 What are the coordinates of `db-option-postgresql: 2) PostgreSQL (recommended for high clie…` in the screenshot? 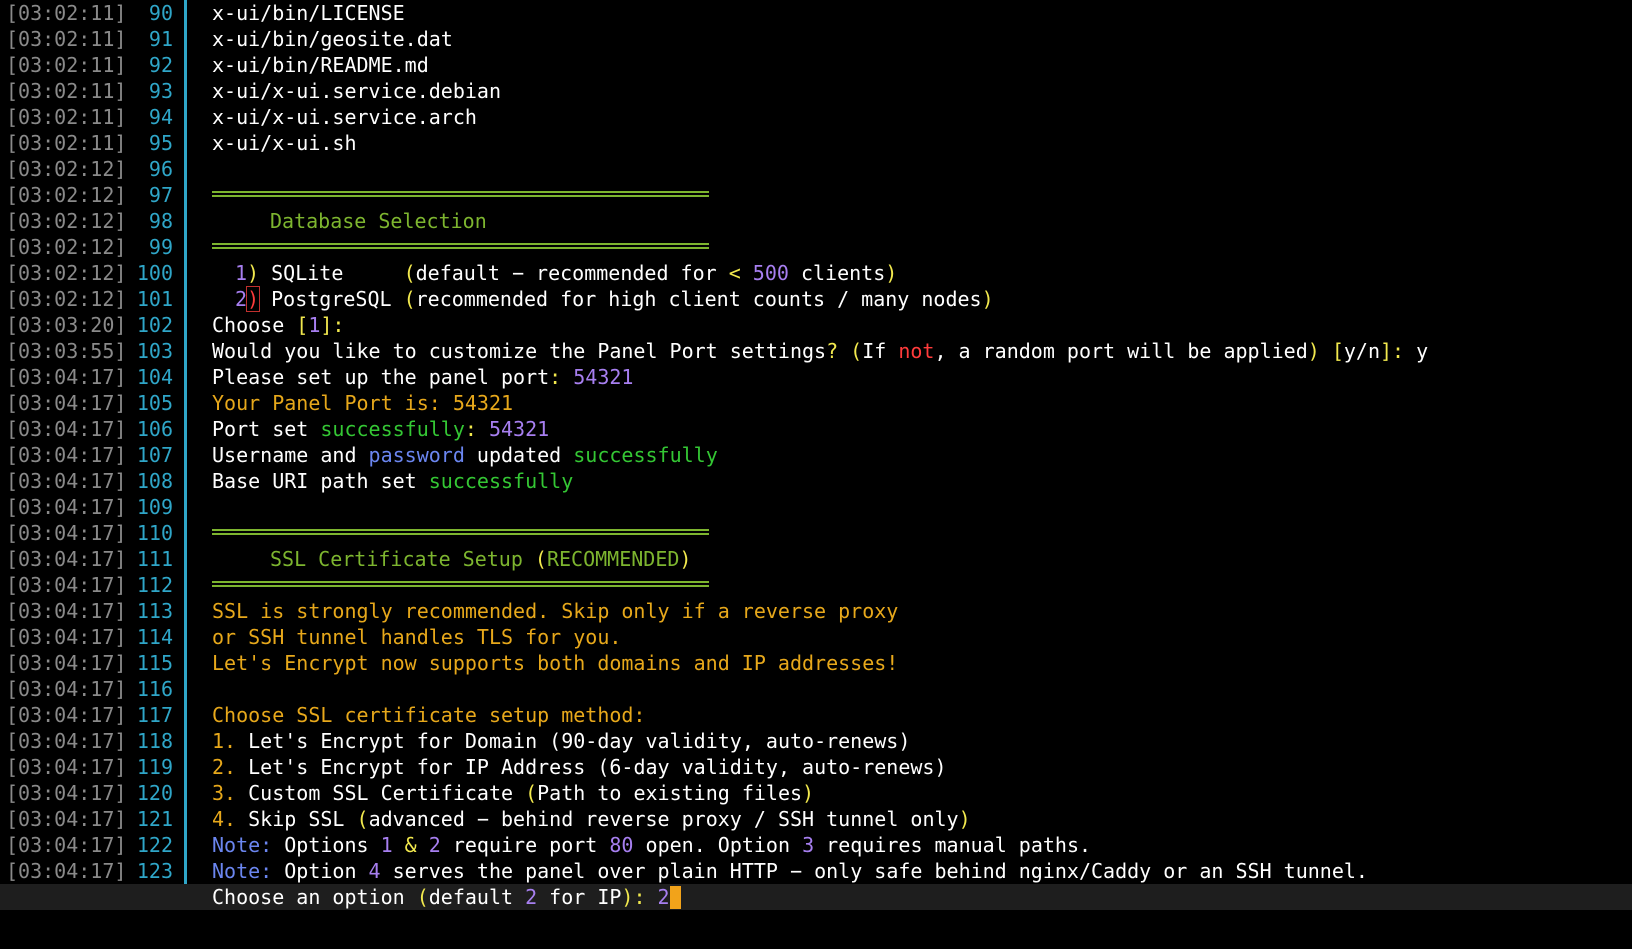 It's located at (614, 299).